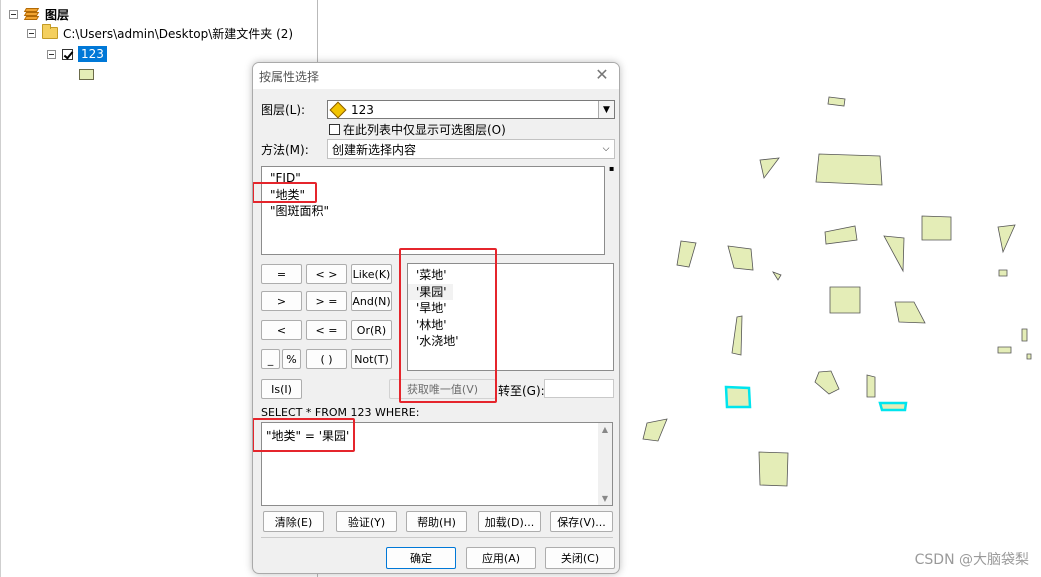 This screenshot has height=577, width=1041. What do you see at coordinates (326, 330) in the screenshot?
I see `operator-less-equal-button: < =` at bounding box center [326, 330].